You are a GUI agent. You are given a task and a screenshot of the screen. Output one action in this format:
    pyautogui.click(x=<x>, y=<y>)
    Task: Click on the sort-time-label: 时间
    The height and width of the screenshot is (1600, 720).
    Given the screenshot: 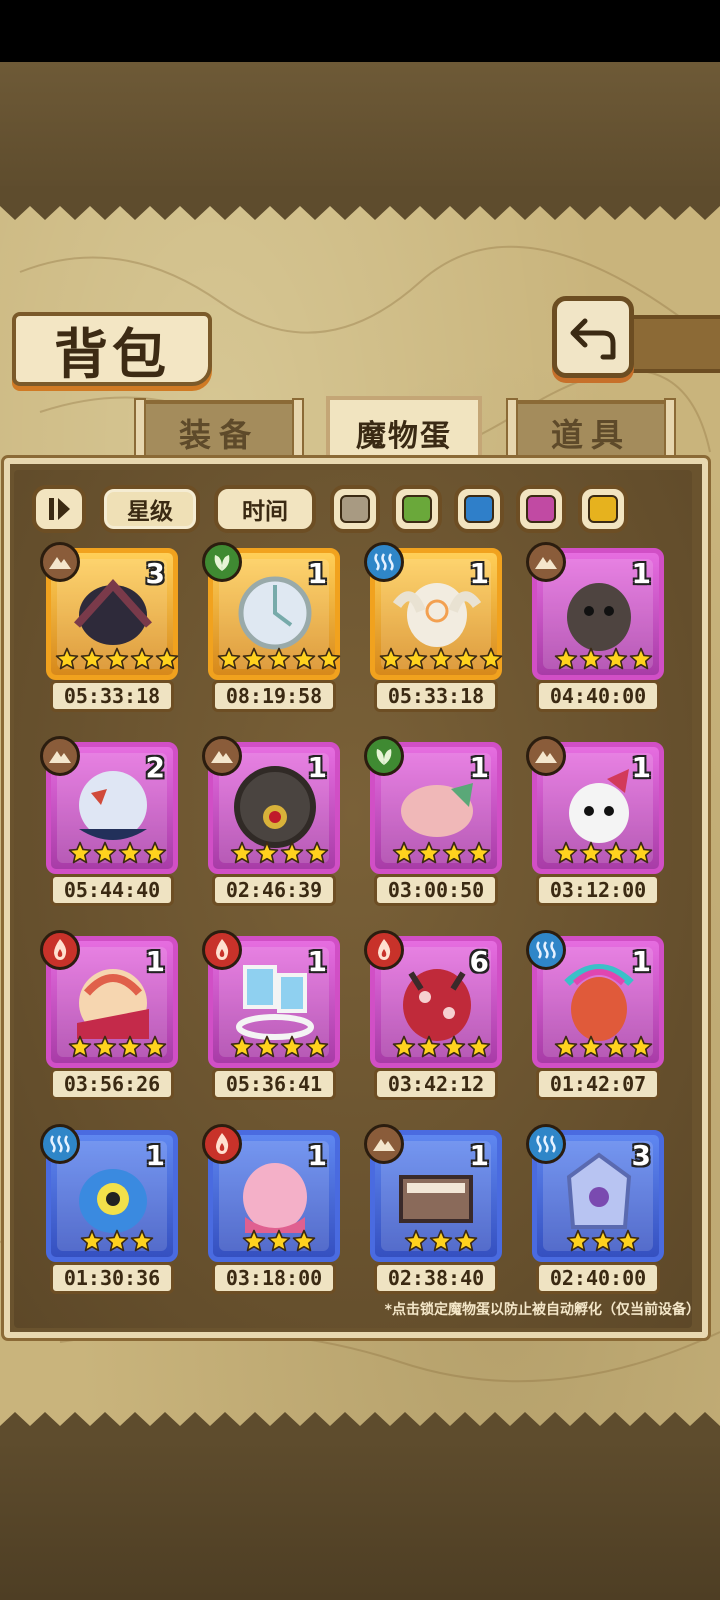 What is the action you would take?
    pyautogui.click(x=265, y=512)
    